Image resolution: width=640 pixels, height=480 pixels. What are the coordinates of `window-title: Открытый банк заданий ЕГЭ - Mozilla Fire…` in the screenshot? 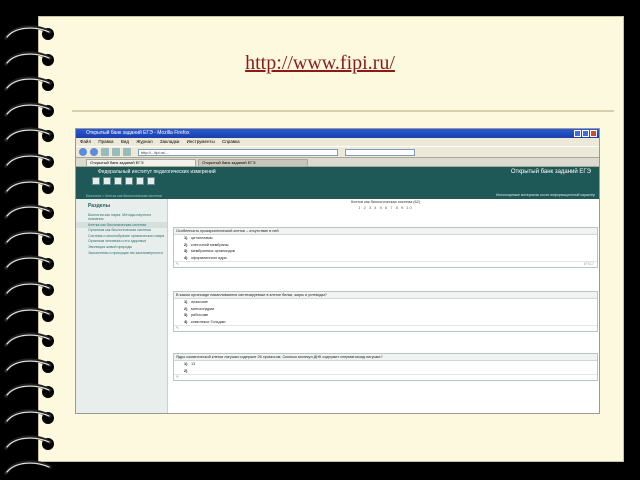 It's located at (138, 133).